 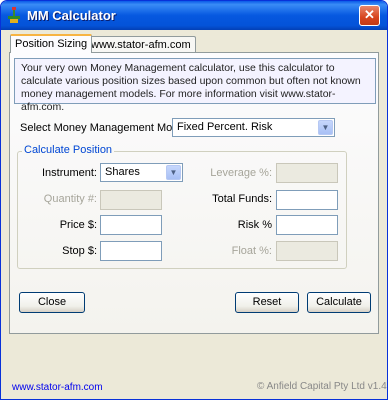 I want to click on calculate-button: Calculate, so click(x=339, y=302).